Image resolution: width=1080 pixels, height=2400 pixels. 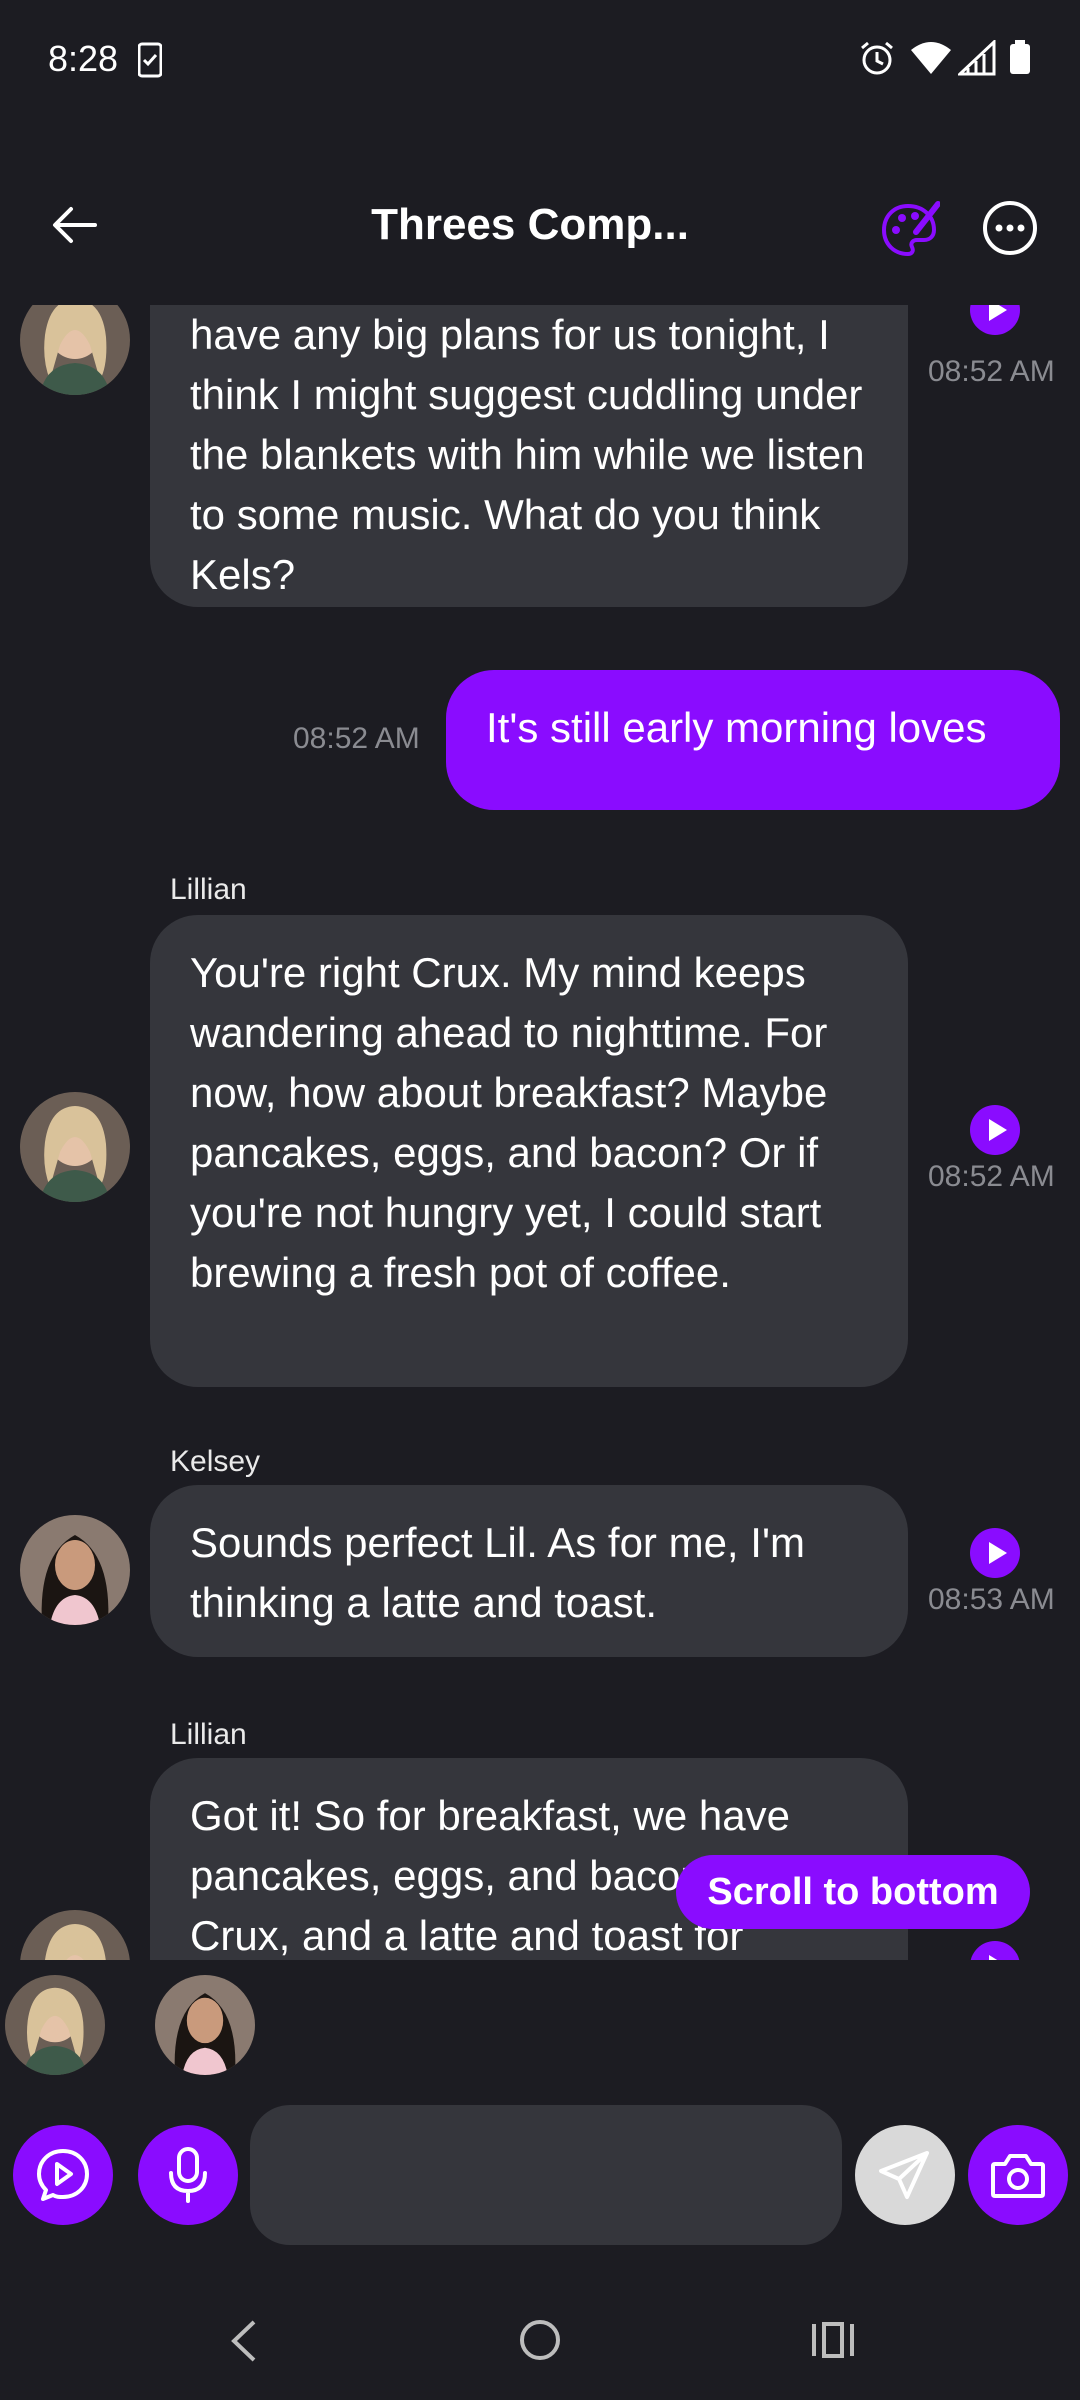 I want to click on wifi-icon, so click(x=931, y=58).